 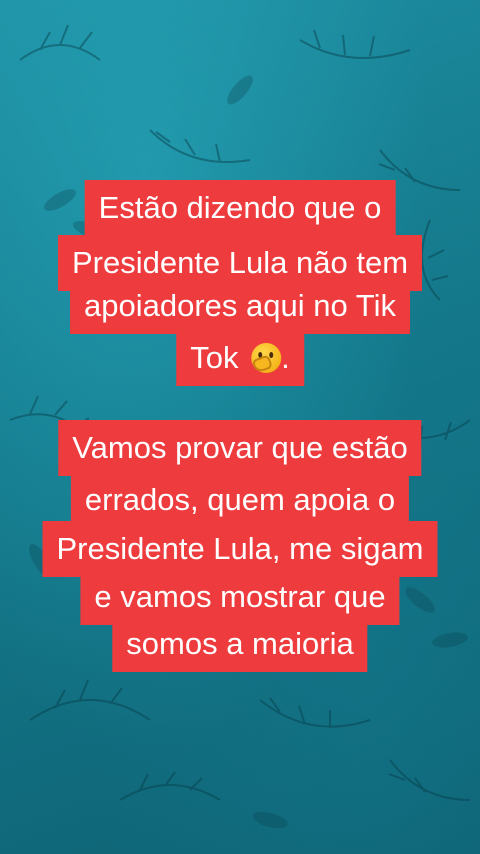 What do you see at coordinates (285, 357) in the screenshot?
I see `caption-1-trailing: .` at bounding box center [285, 357].